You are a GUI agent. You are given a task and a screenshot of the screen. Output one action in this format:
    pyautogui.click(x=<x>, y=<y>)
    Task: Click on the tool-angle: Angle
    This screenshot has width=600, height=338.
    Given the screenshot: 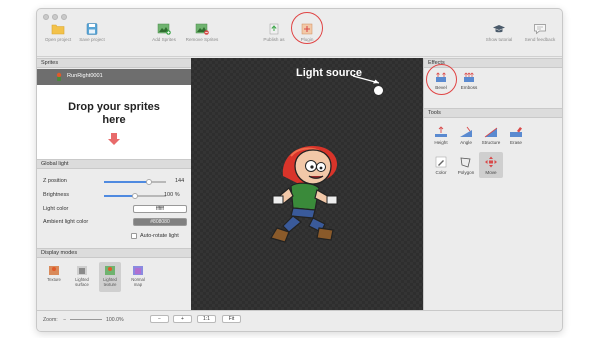 What is the action you would take?
    pyautogui.click(x=466, y=135)
    